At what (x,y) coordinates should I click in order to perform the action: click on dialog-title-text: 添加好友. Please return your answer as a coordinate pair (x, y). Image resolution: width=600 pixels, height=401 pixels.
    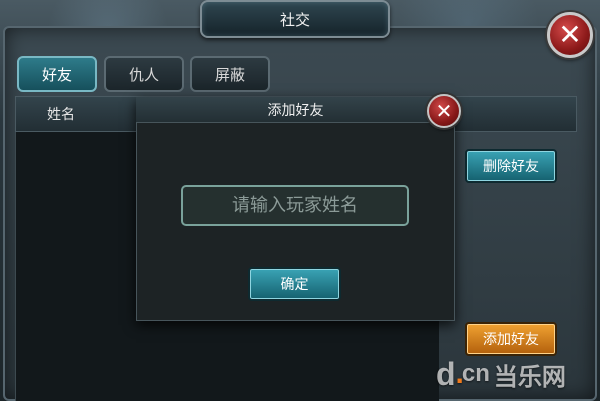
    Looking at the image, I should click on (295, 110).